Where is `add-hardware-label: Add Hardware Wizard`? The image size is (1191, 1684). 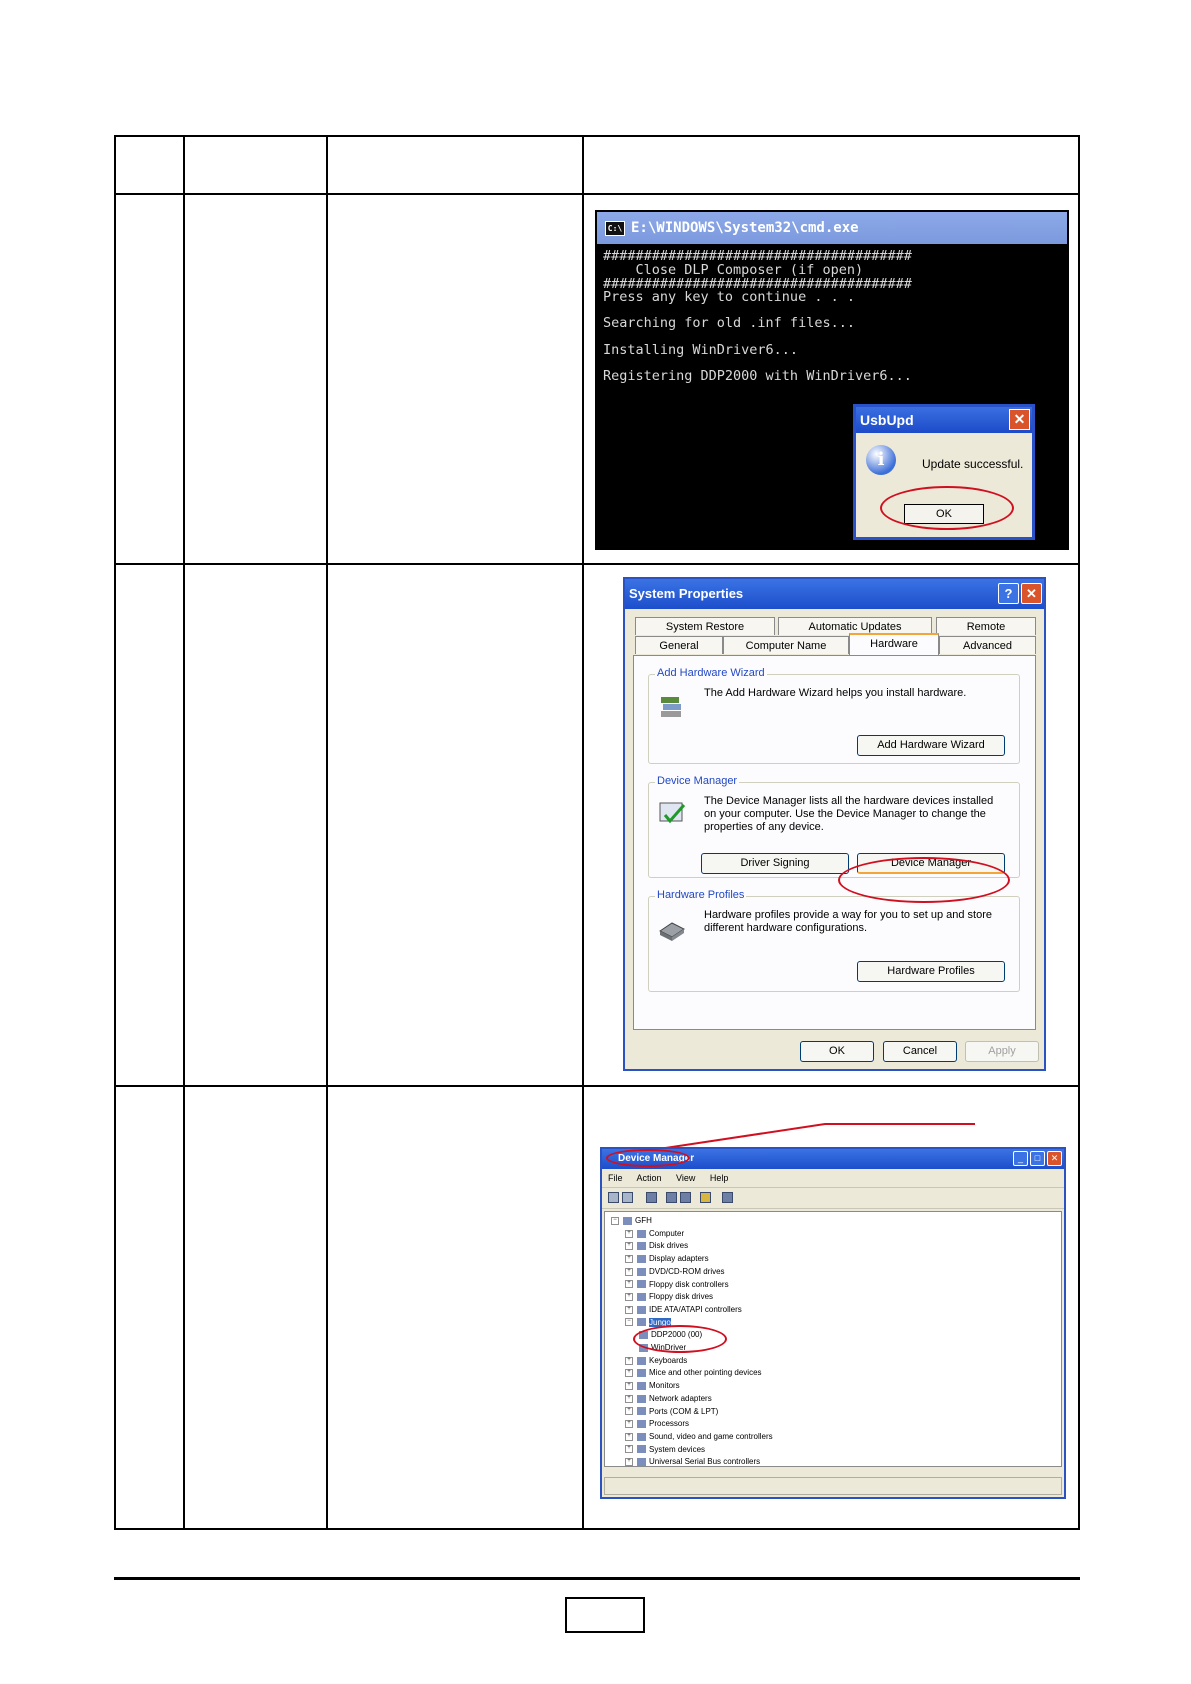
add-hardware-label: Add Hardware Wizard is located at coordinates (711, 673).